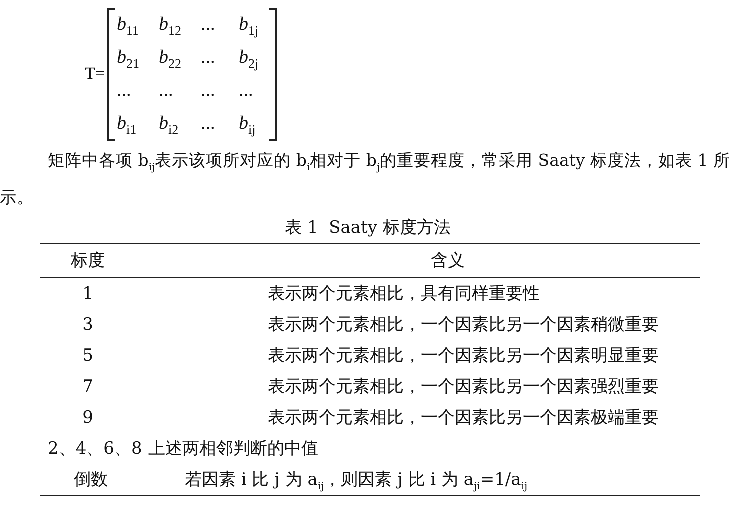 This screenshot has width=746, height=506. I want to click on table-cell-text: 表示两个元素相比，一个因素比另一个因素极端重要, so click(463, 418).